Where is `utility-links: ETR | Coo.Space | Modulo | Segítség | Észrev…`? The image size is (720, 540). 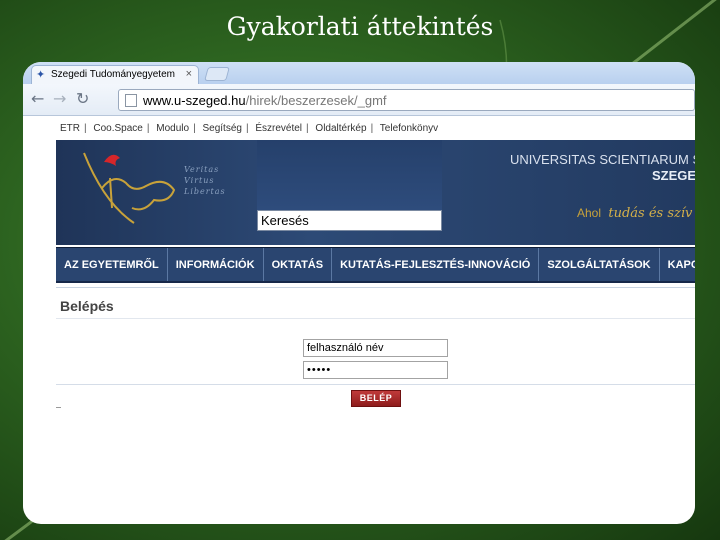 utility-links: ETR | Coo.Space | Modulo | Segítség | Észrev… is located at coordinates (249, 130).